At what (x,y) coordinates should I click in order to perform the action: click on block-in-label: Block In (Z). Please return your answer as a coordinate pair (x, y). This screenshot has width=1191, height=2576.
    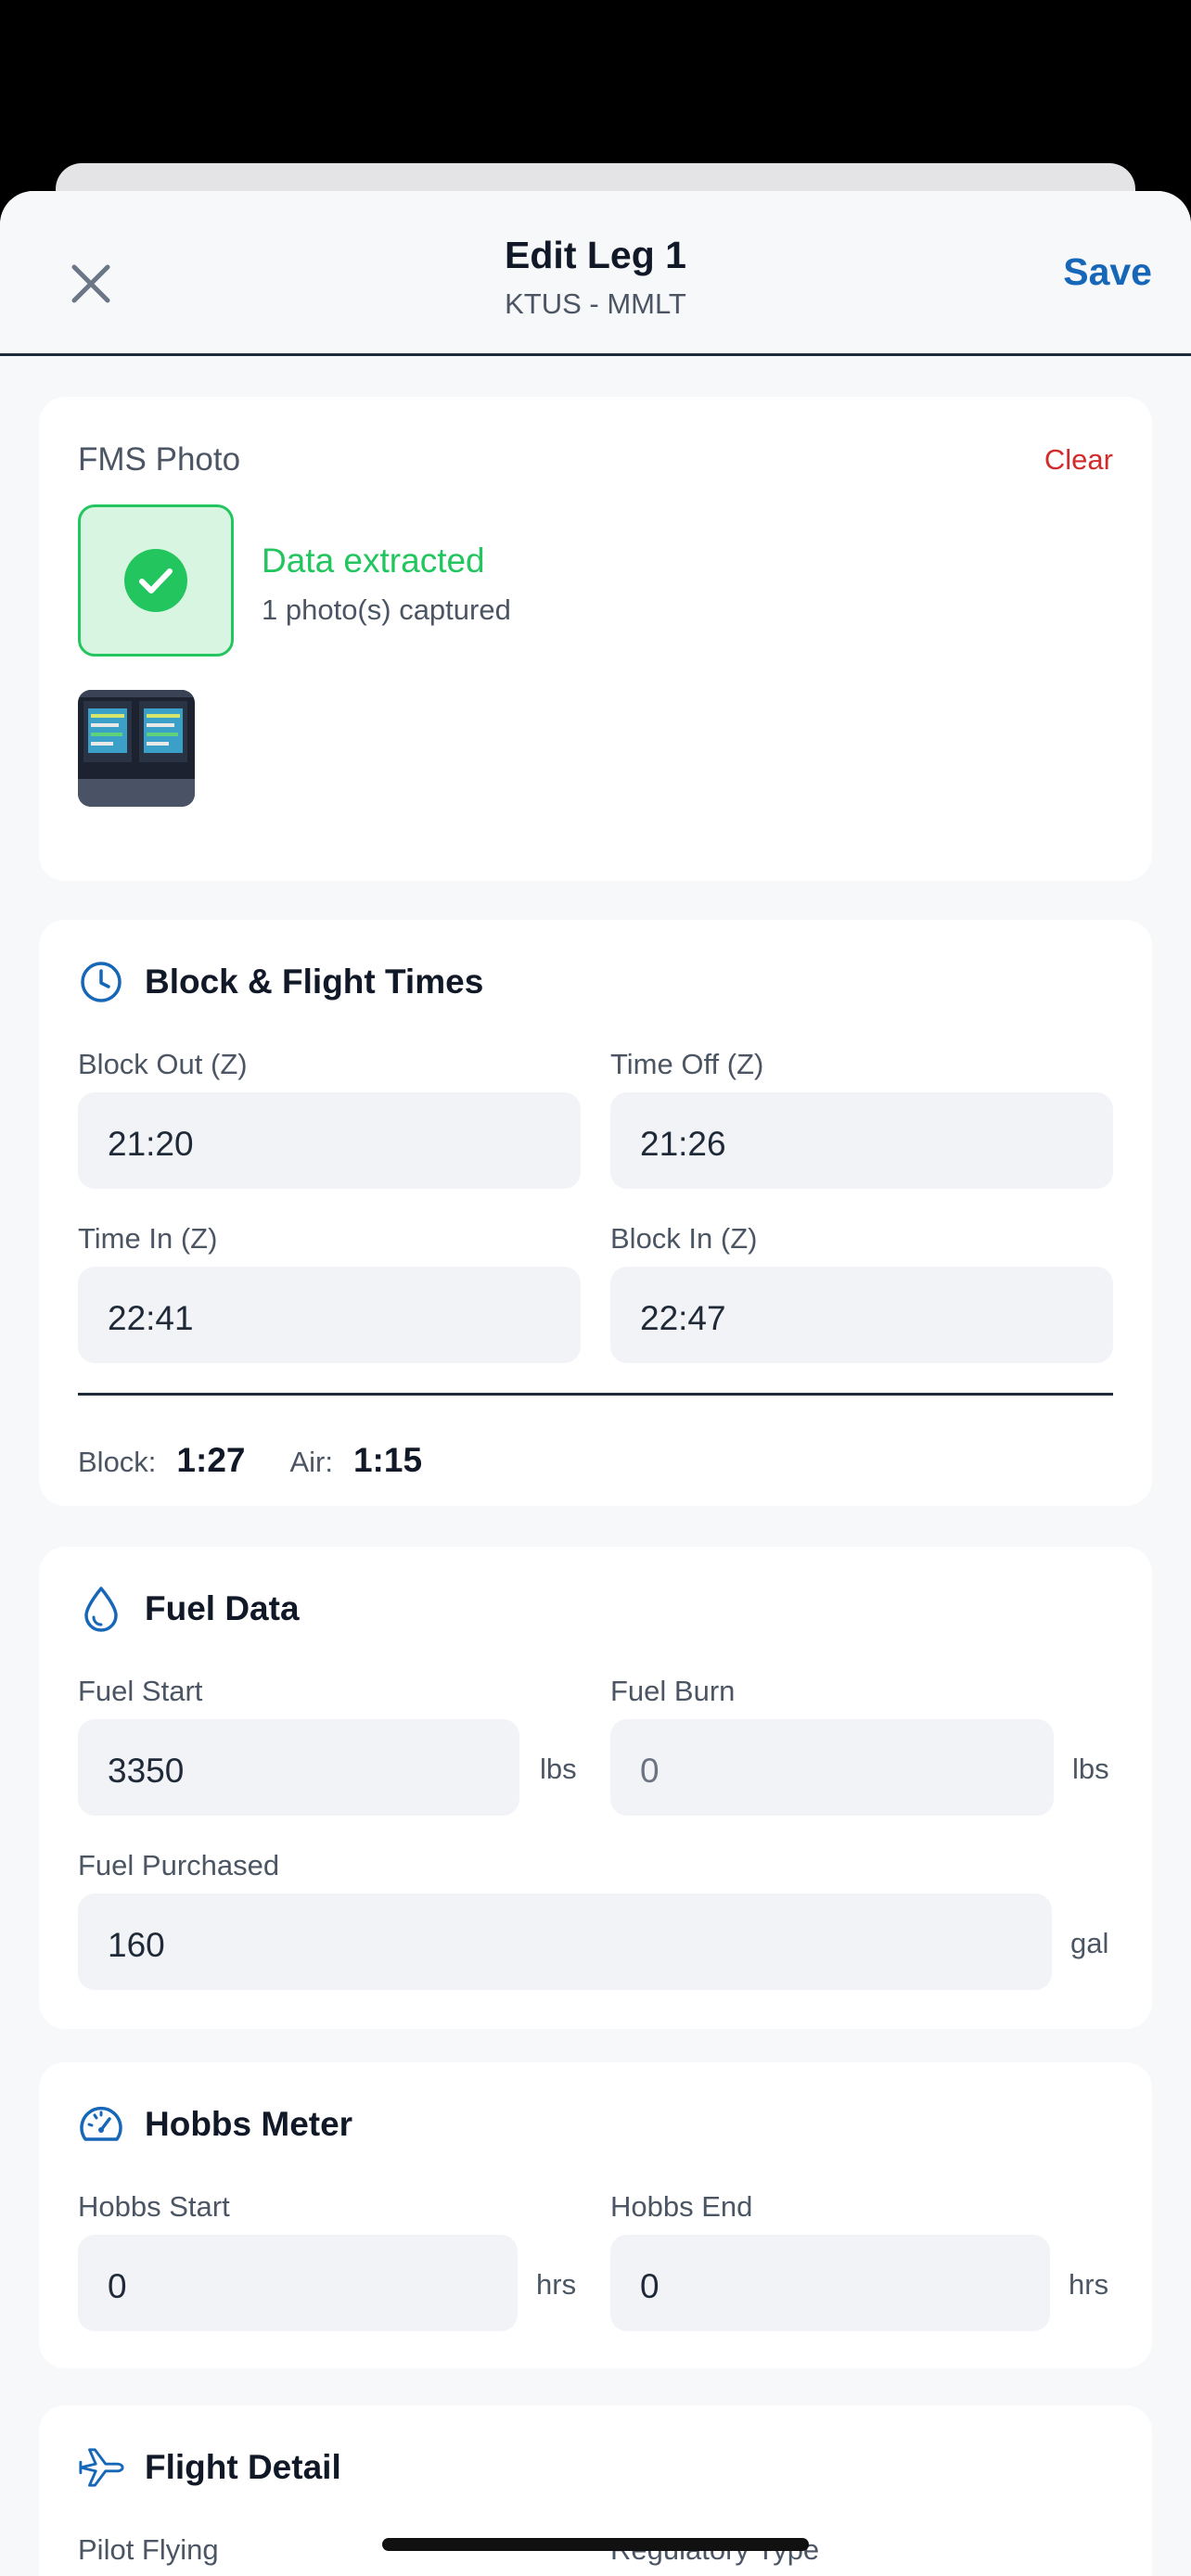
    Looking at the image, I should click on (684, 1238).